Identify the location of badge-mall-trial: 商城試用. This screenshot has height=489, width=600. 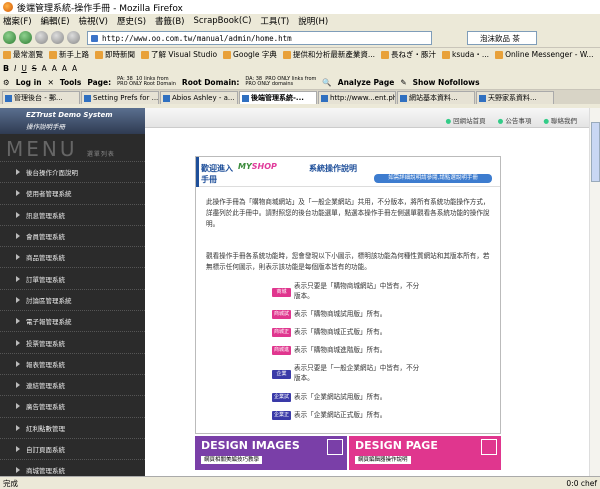
(281, 318).